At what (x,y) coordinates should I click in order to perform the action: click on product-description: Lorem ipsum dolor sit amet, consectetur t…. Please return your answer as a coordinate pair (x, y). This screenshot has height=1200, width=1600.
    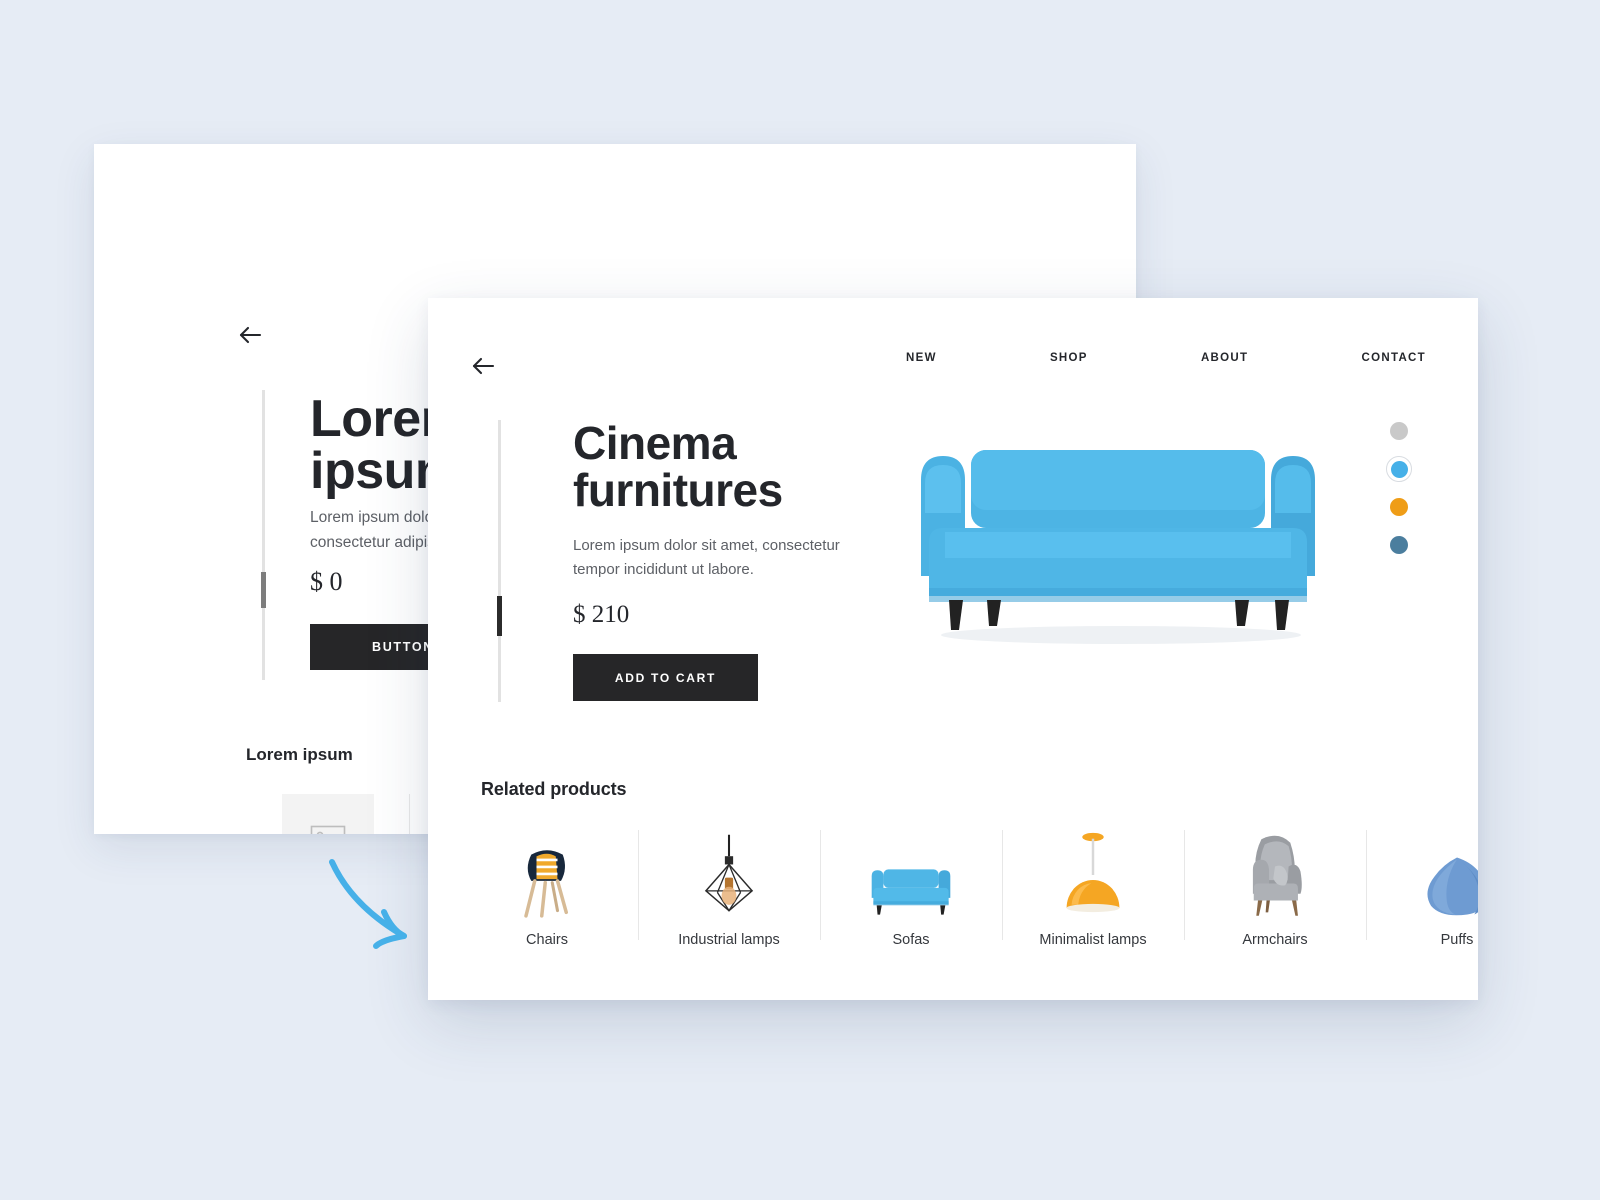
    Looking at the image, I should click on (723, 558).